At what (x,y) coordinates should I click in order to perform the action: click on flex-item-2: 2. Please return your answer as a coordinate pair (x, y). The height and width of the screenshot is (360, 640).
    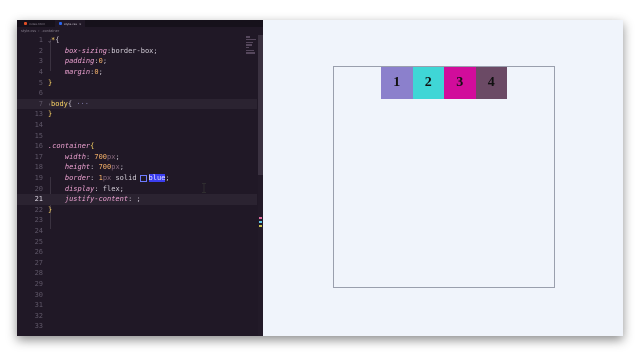
    Looking at the image, I should click on (428, 83).